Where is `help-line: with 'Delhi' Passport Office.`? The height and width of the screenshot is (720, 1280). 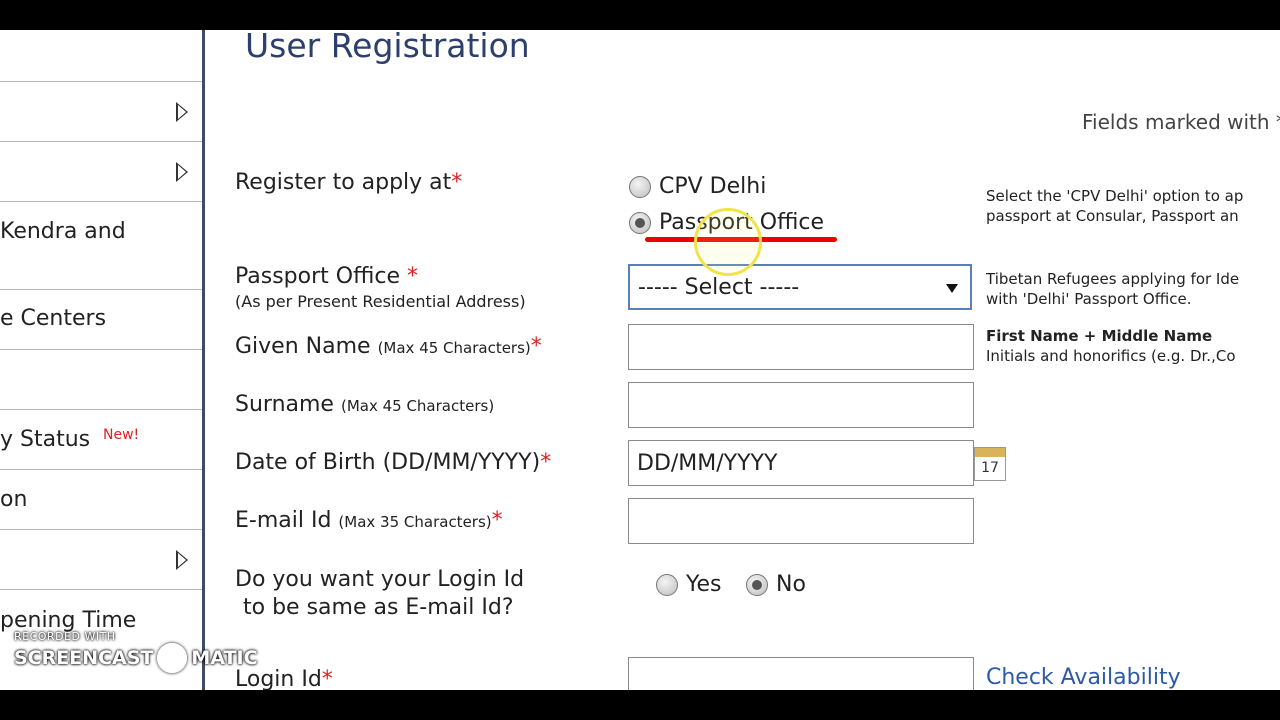 help-line: with 'Delhi' Passport Office. is located at coordinates (1089, 299).